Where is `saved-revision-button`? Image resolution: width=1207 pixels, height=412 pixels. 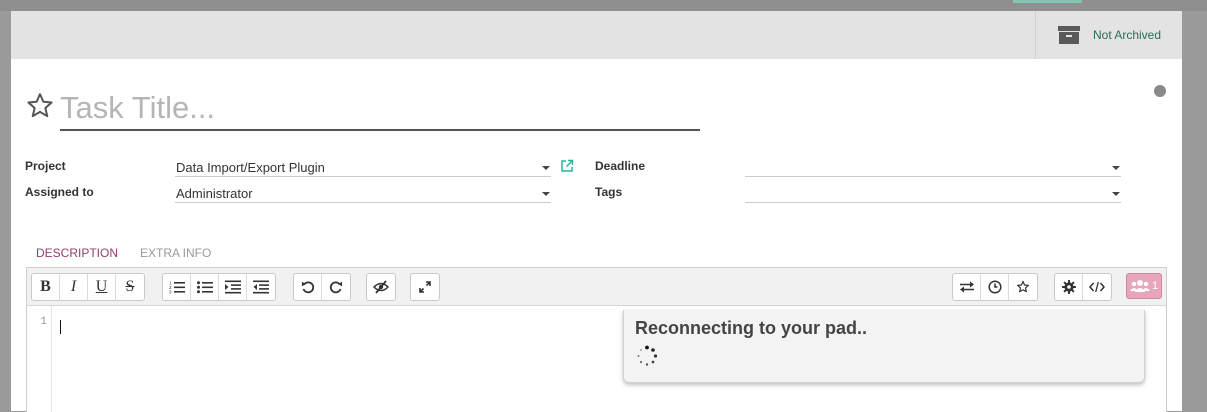
saved-revision-button is located at coordinates (1023, 287).